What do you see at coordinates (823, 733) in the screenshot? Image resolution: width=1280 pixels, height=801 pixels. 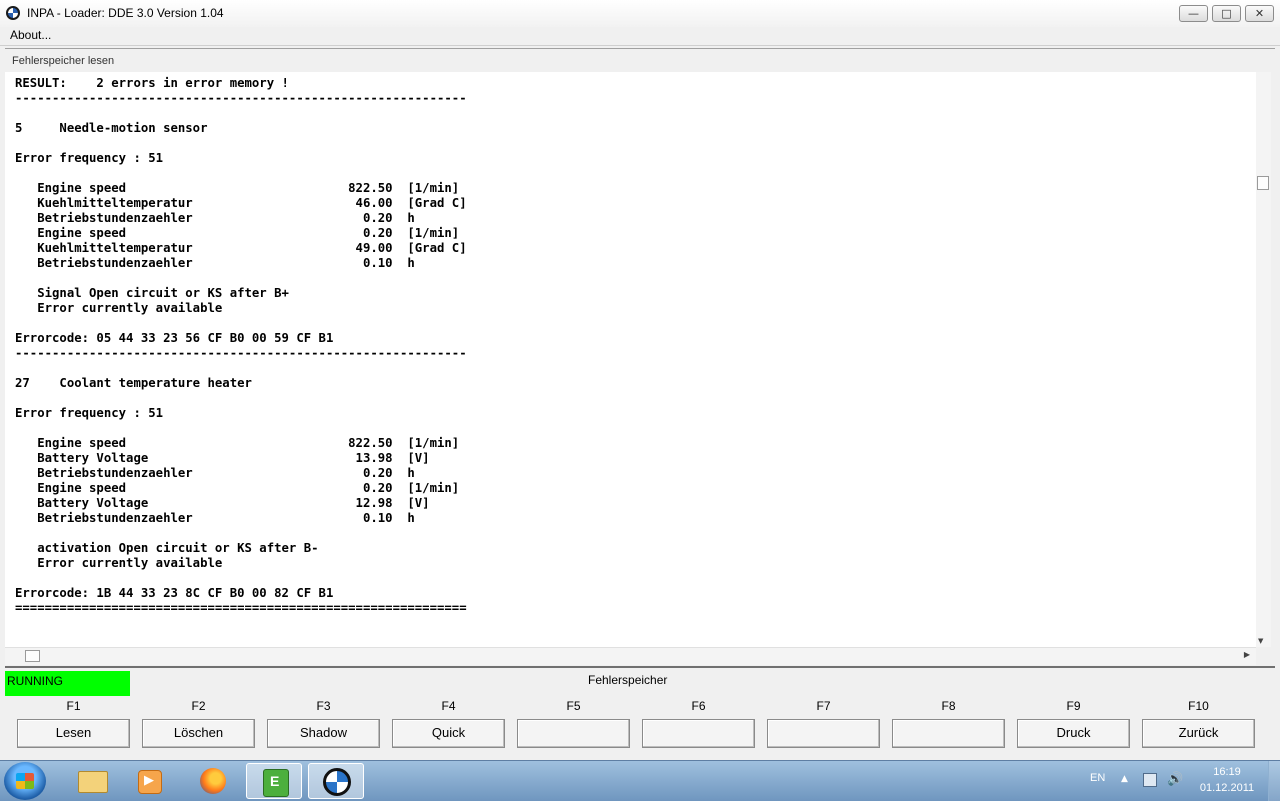 I see `fkey-button-f7` at bounding box center [823, 733].